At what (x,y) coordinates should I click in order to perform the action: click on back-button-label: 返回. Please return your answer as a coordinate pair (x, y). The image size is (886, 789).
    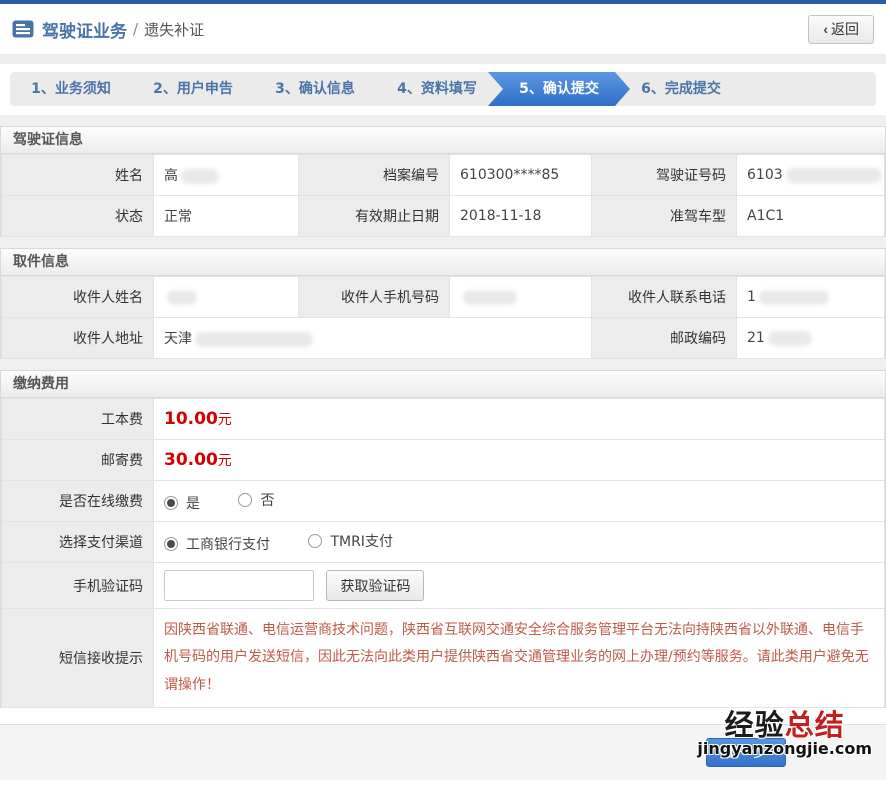
    Looking at the image, I should click on (845, 29).